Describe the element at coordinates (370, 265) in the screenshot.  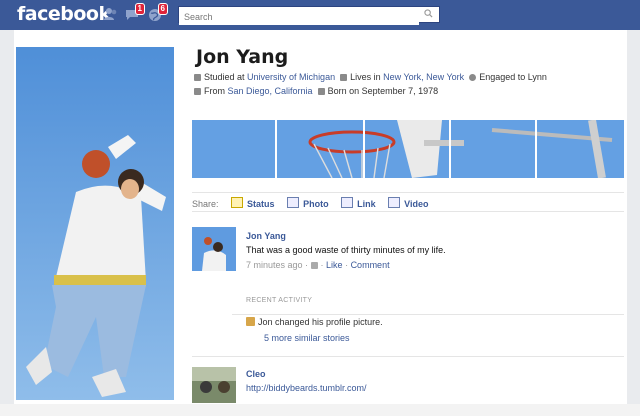
I see `comment-link: Comment` at that location.